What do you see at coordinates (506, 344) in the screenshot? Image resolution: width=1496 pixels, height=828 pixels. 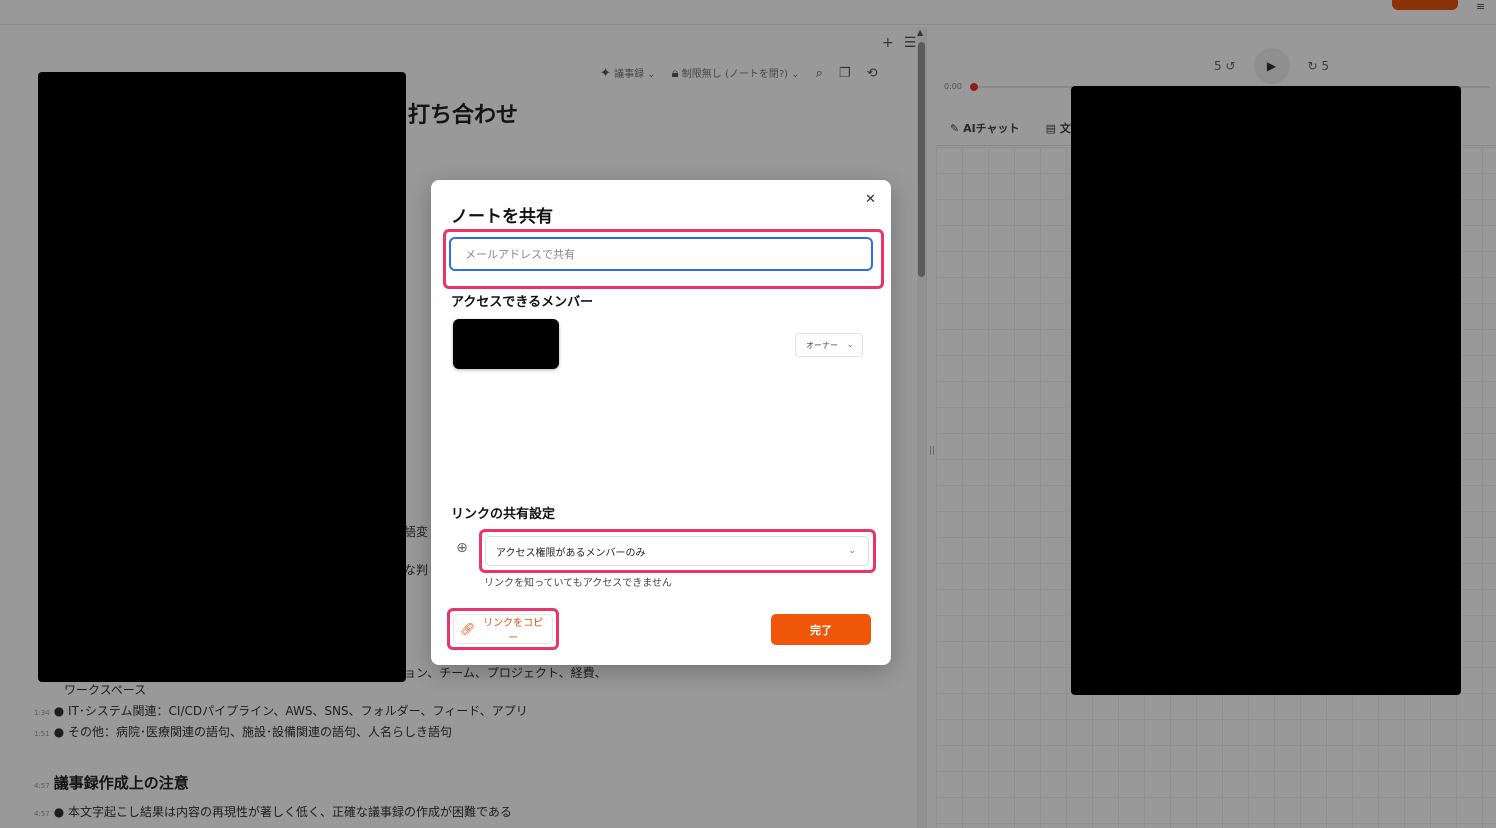 I see `member-entry-redacted` at bounding box center [506, 344].